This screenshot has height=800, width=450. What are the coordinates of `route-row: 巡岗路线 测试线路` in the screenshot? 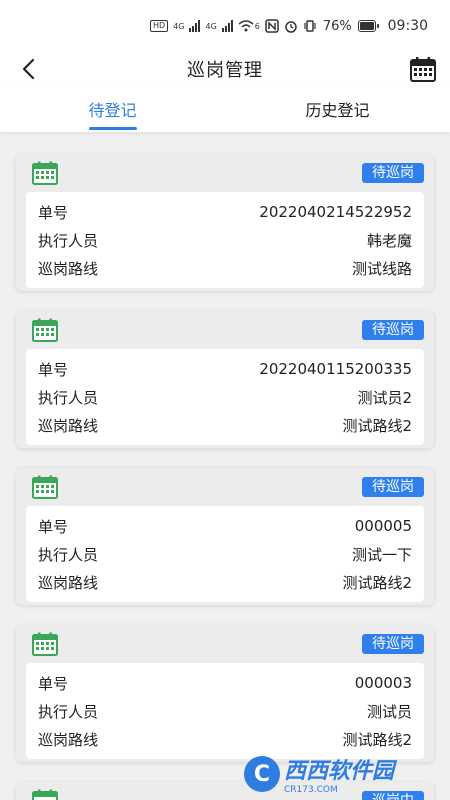 It's located at (225, 268).